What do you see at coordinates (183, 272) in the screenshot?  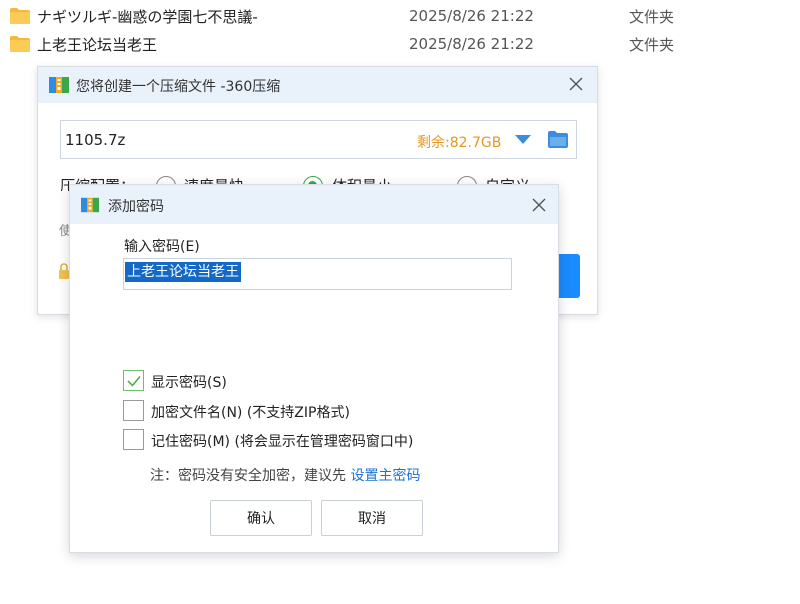 I see `password-value: 上老王论坛当老王` at bounding box center [183, 272].